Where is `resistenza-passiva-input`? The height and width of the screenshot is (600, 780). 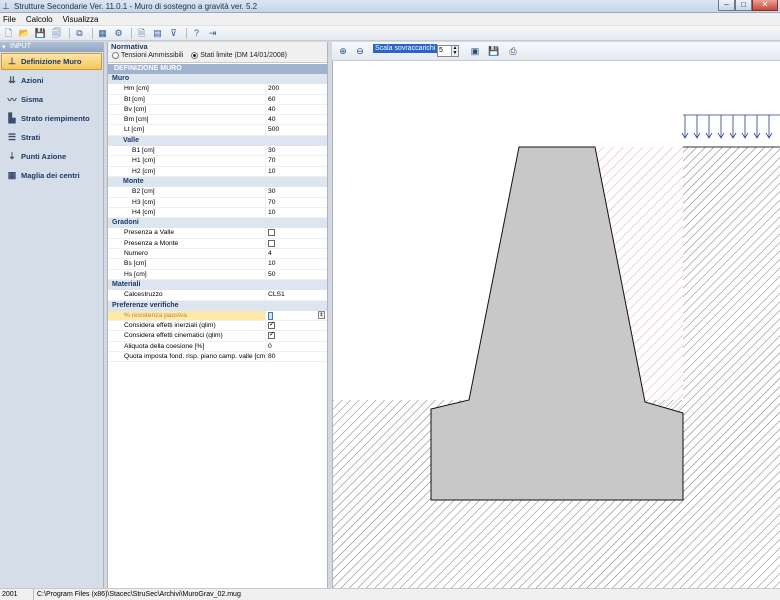
resistenza-passiva-input is located at coordinates (270, 315).